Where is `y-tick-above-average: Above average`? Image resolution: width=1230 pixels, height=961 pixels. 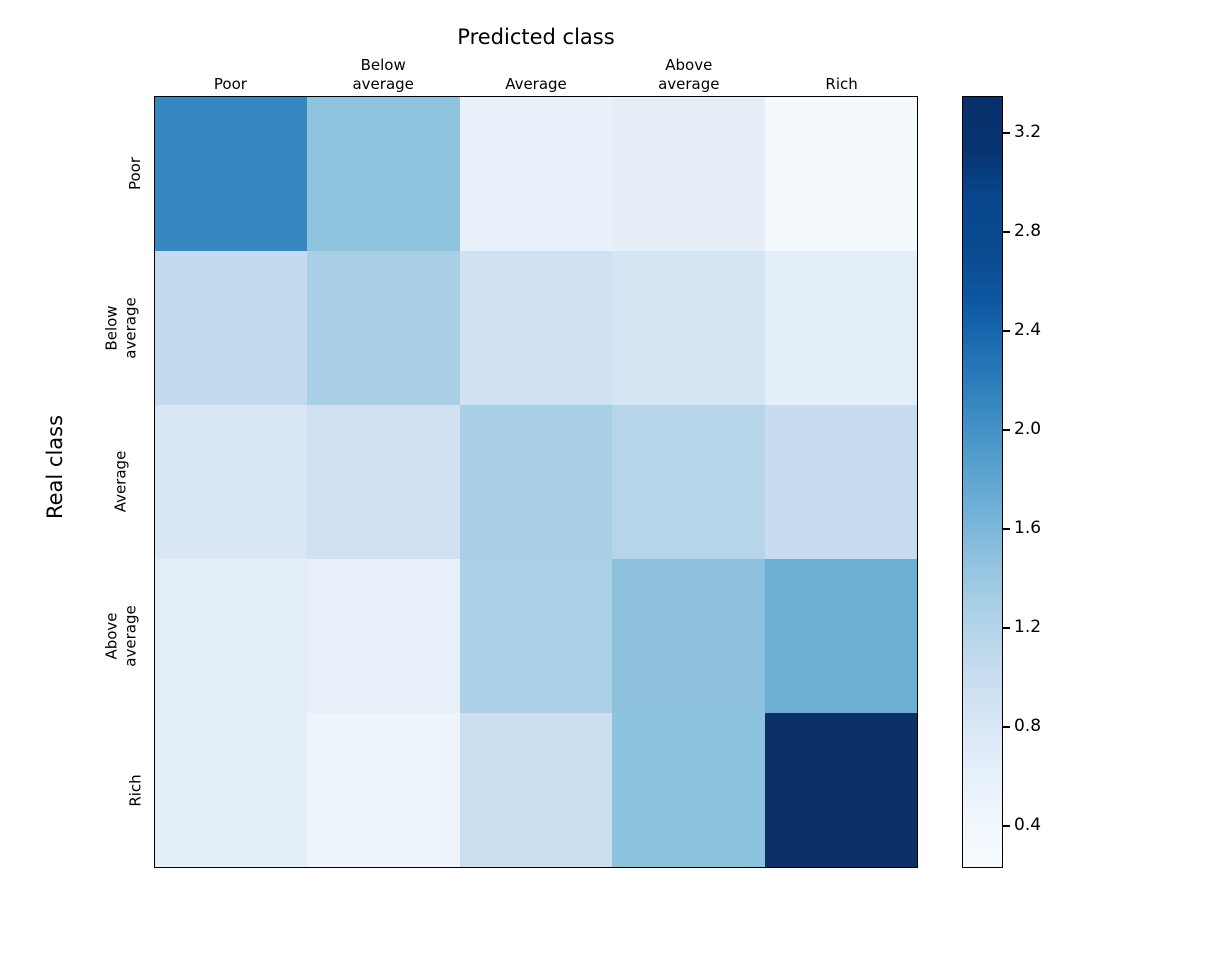 y-tick-above-average: Above average is located at coordinates (124, 636).